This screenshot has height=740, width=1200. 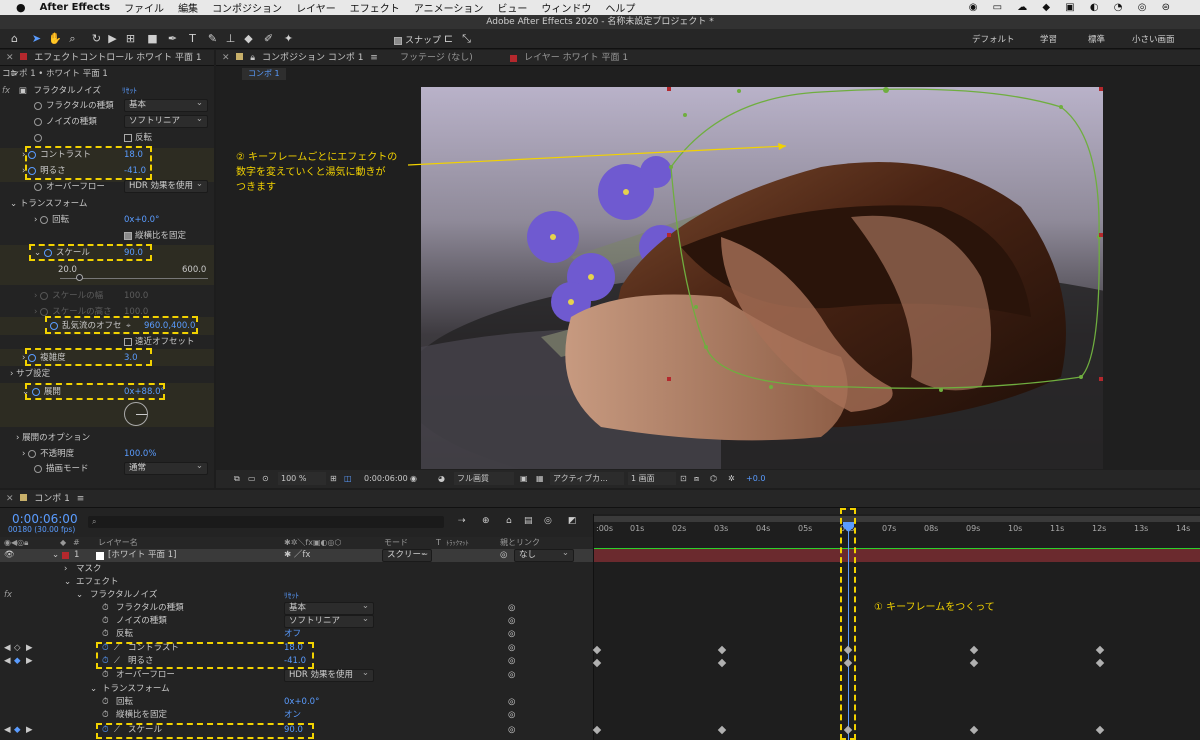 What do you see at coordinates (462, 521) in the screenshot?
I see `comp-mini-flowchart-icon: ⇢` at bounding box center [462, 521].